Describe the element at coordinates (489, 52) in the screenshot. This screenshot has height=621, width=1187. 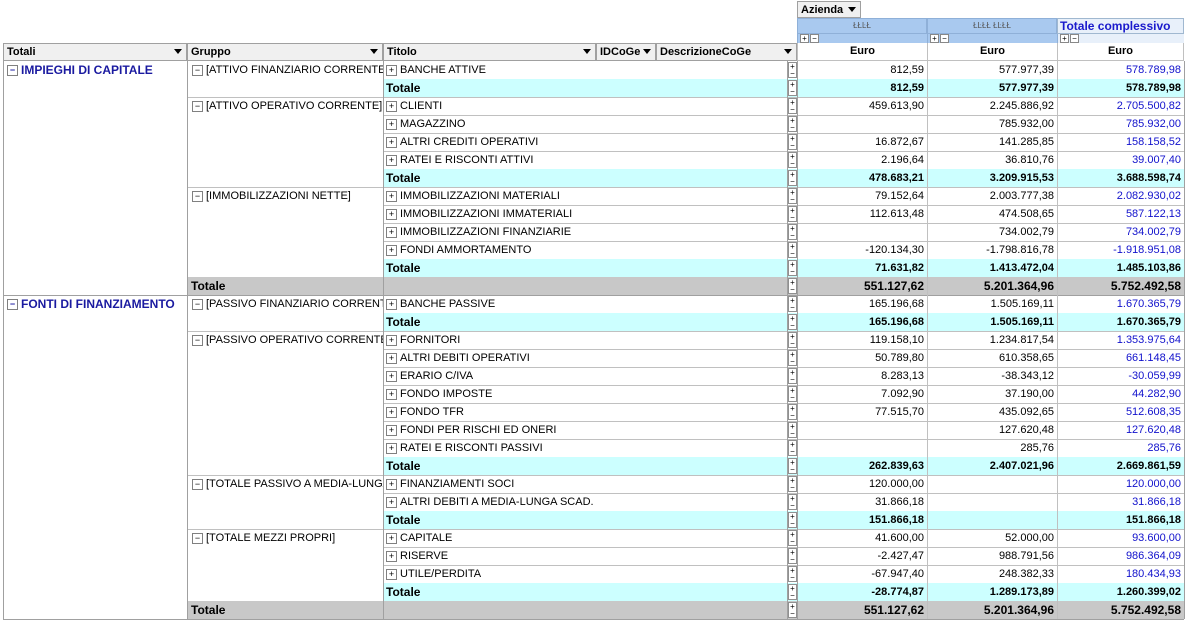
I see `row-header-titolo: Titolo` at that location.